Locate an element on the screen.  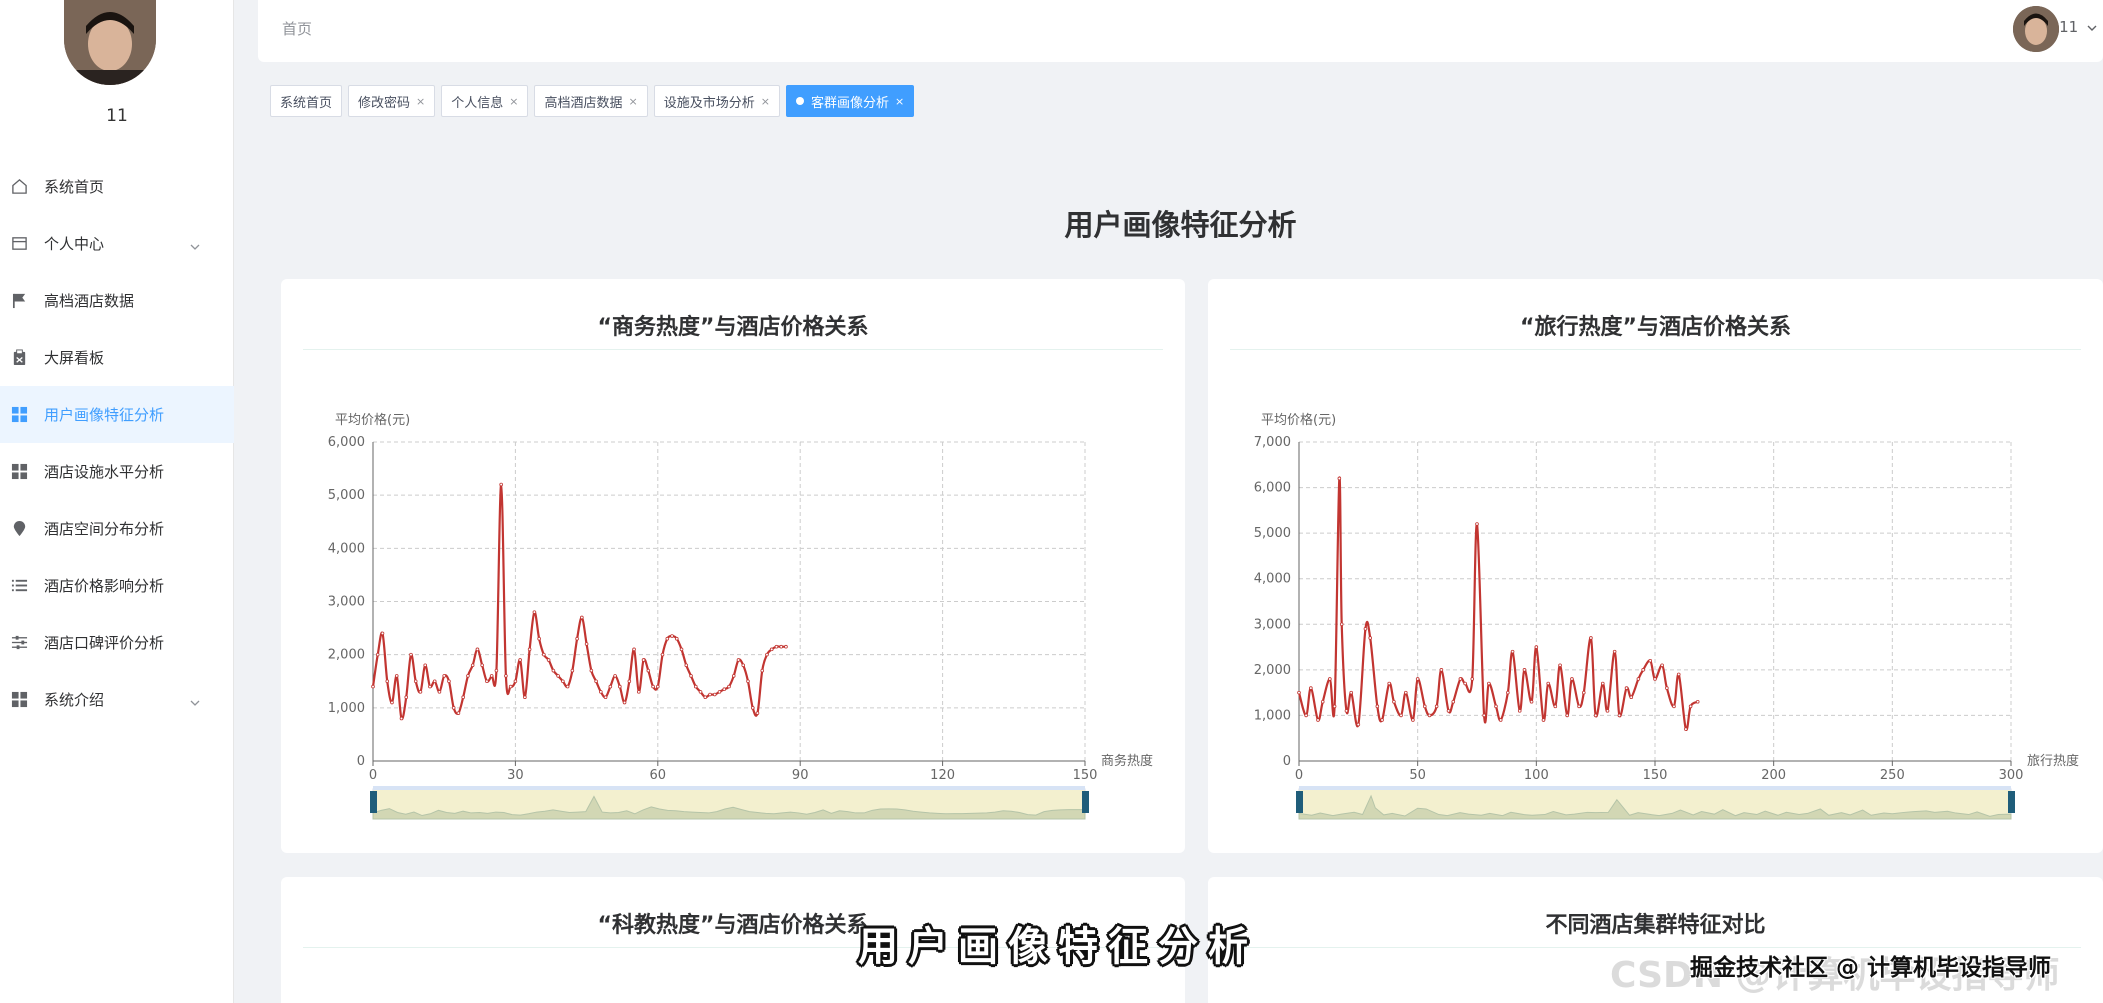
breadcrumb: 首页 is located at coordinates (297, 28).